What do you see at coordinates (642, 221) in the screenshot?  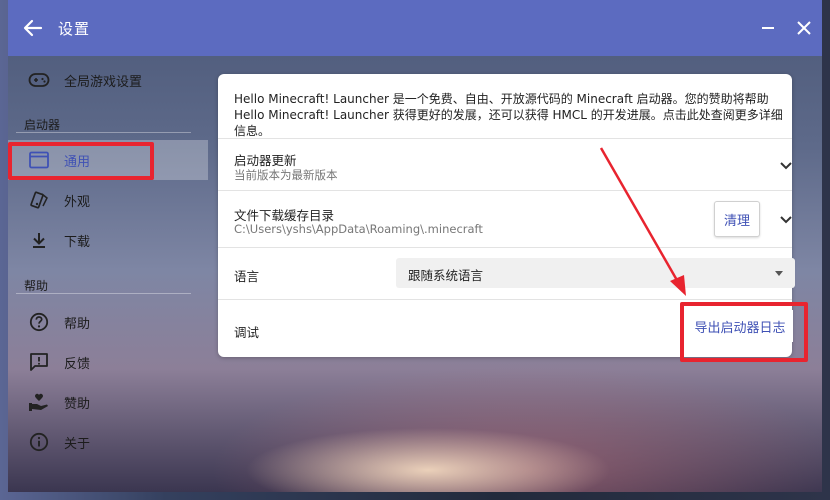 I see `annotation-arrow` at bounding box center [642, 221].